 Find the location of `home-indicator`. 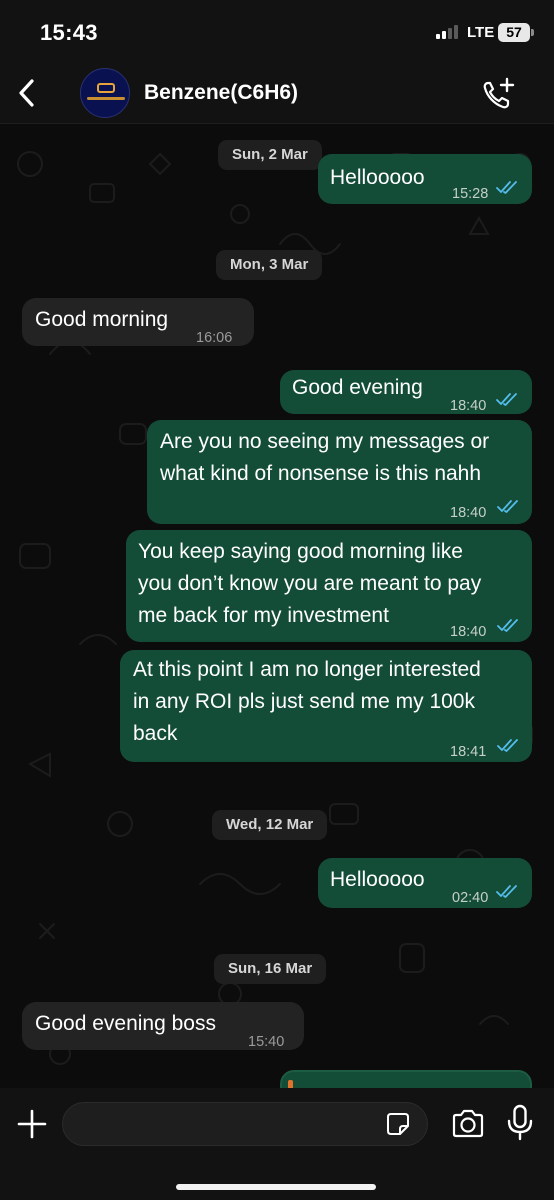

home-indicator is located at coordinates (276, 1187).